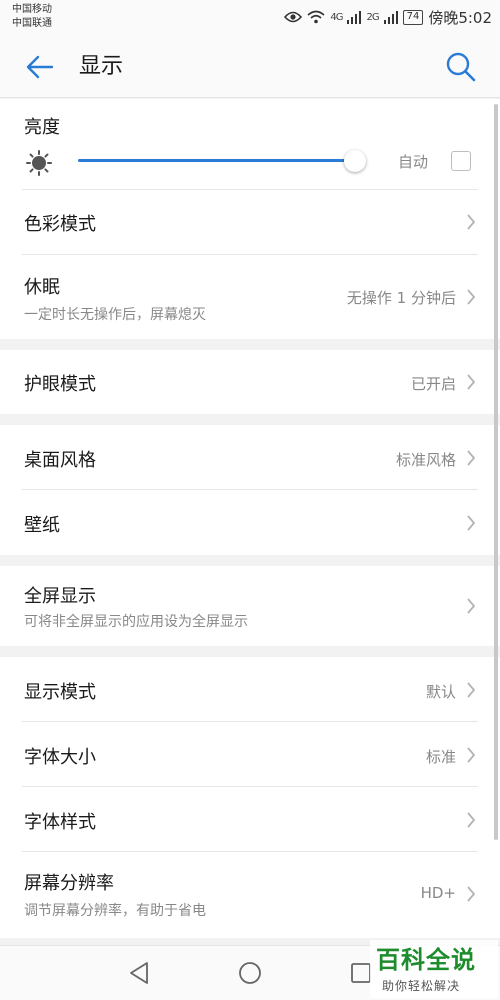 The image size is (500, 1000). I want to click on back-arrow-icon, so click(39, 67).